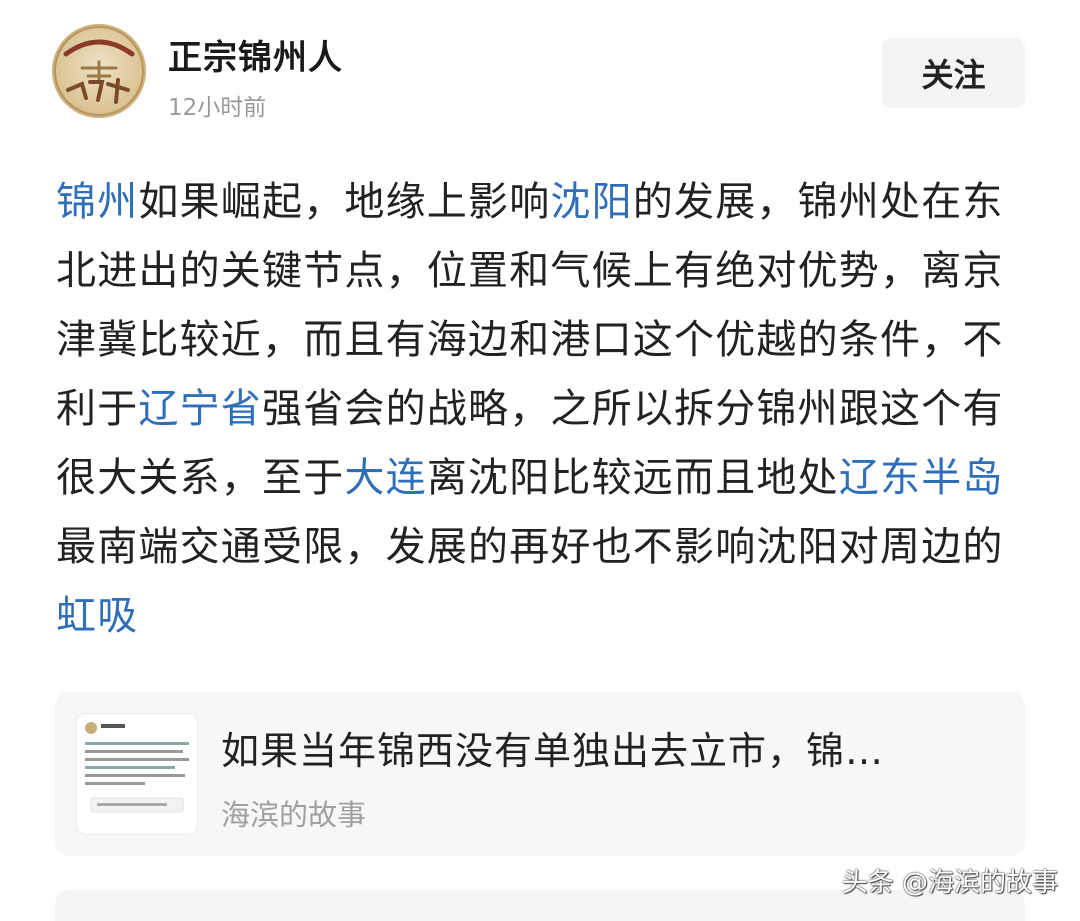 This screenshot has width=1080, height=921. I want to click on quoted-article-thumbnail, so click(137, 774).